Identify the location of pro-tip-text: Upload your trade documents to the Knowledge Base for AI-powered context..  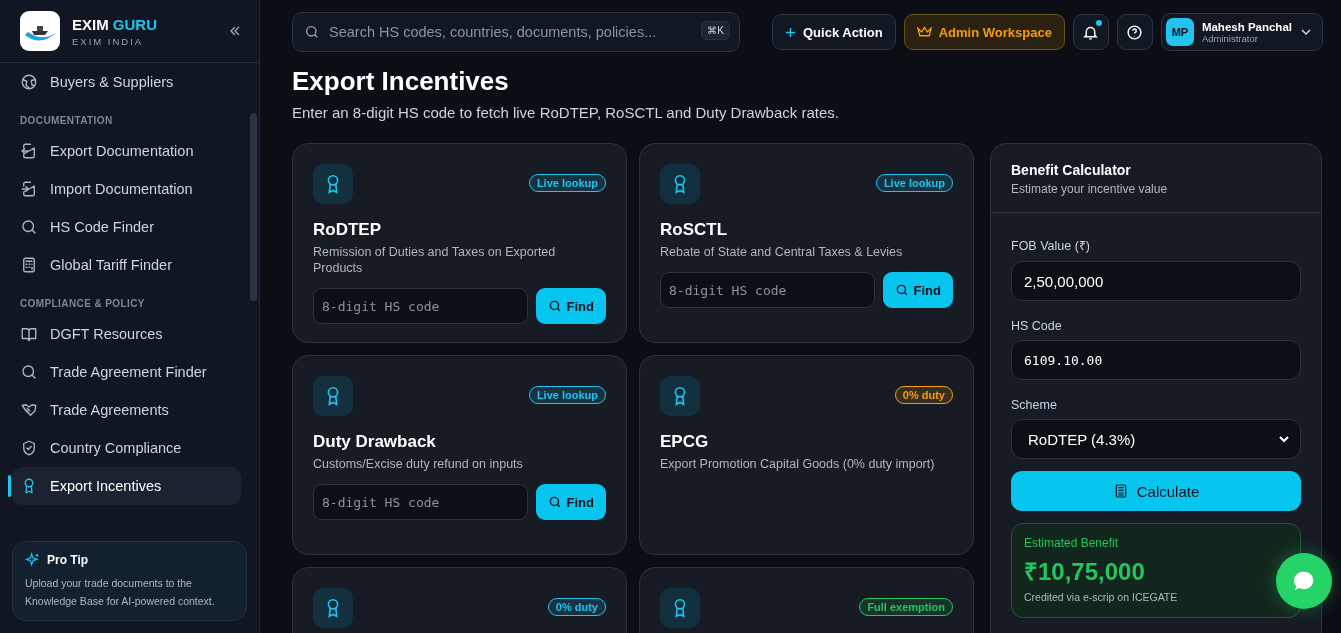
(120, 592).